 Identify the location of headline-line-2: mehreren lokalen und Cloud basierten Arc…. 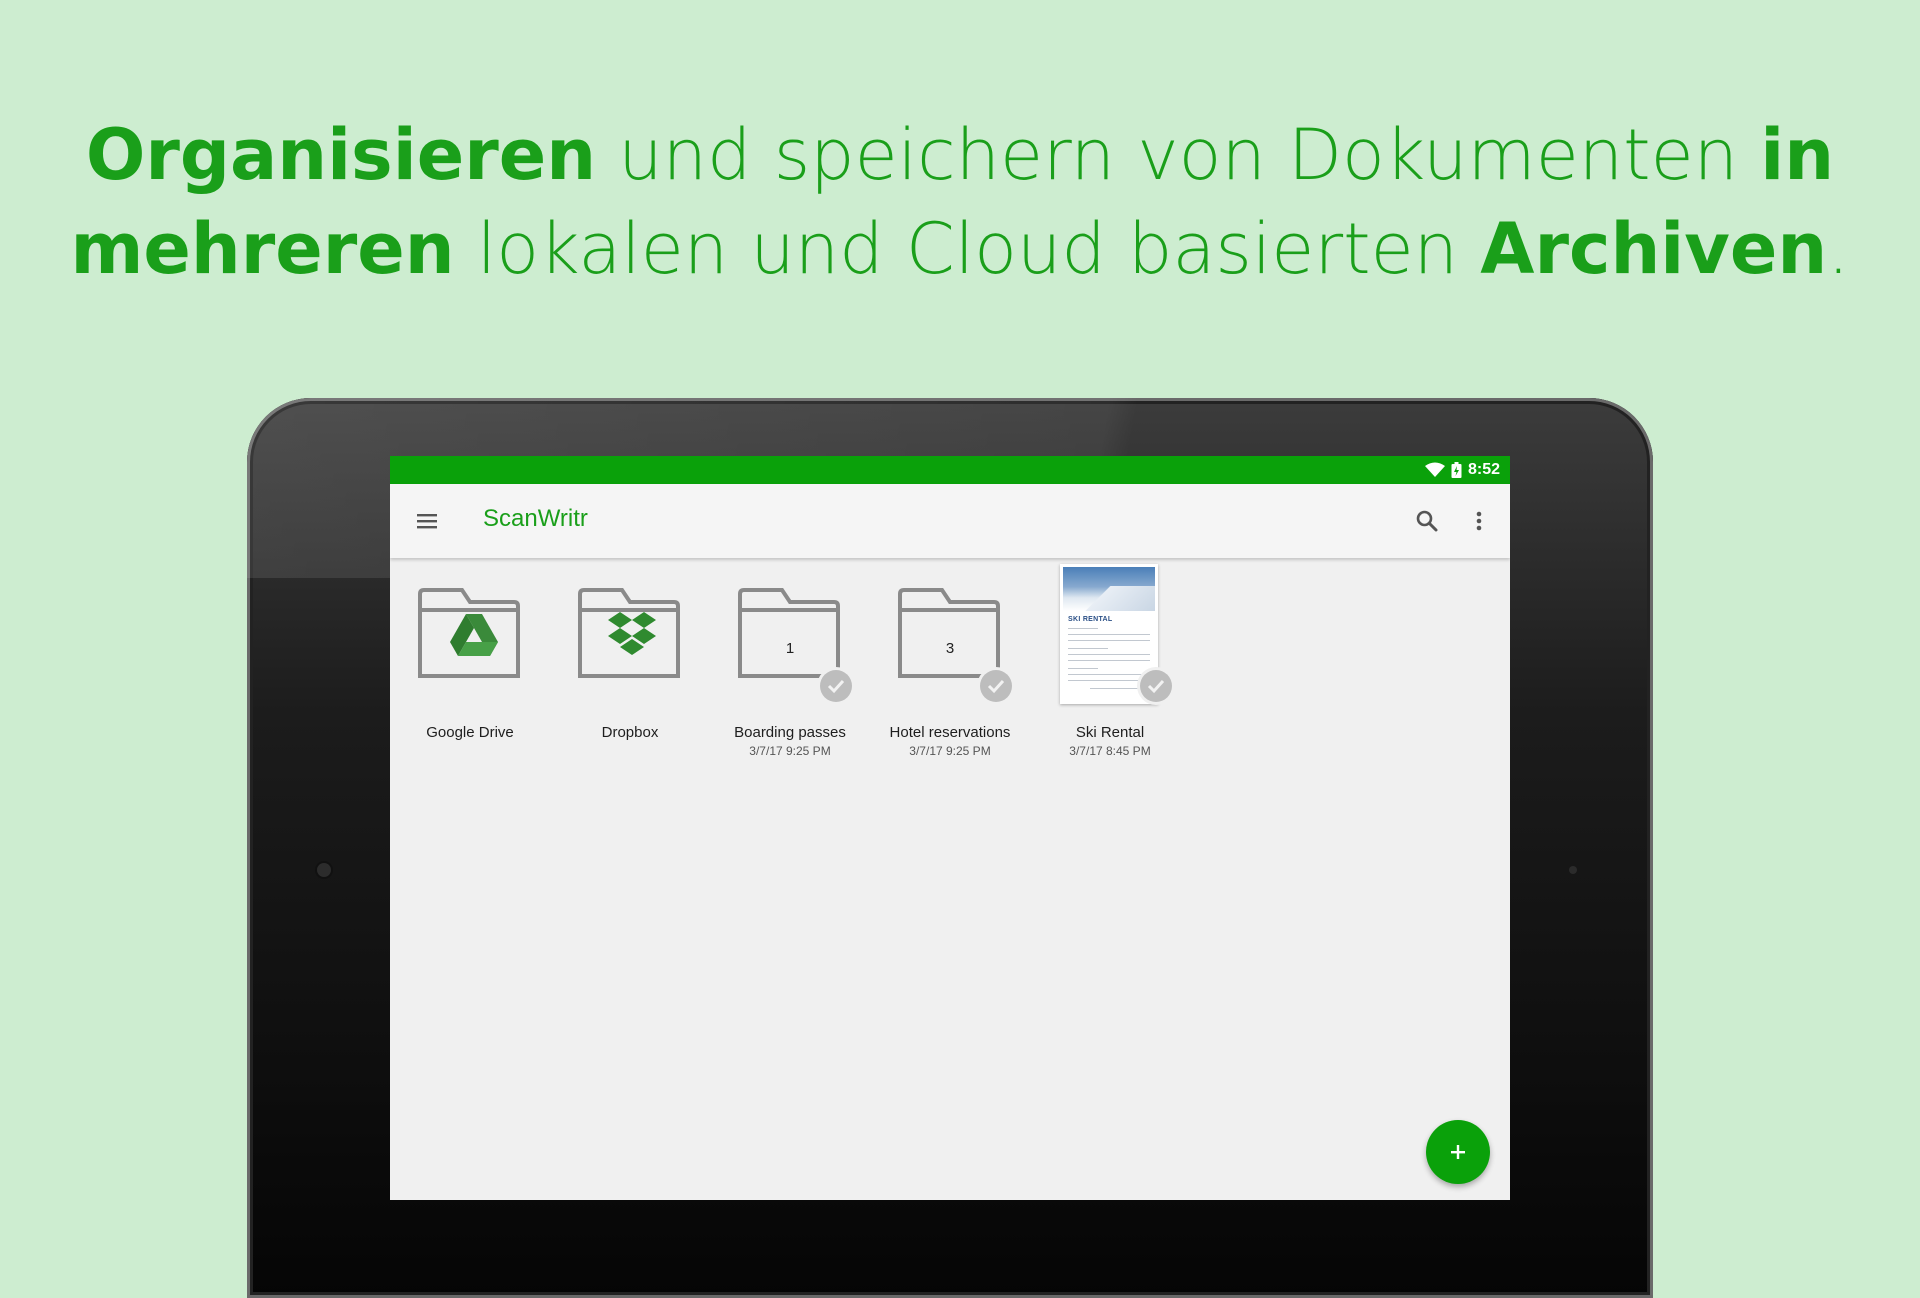
(960, 249).